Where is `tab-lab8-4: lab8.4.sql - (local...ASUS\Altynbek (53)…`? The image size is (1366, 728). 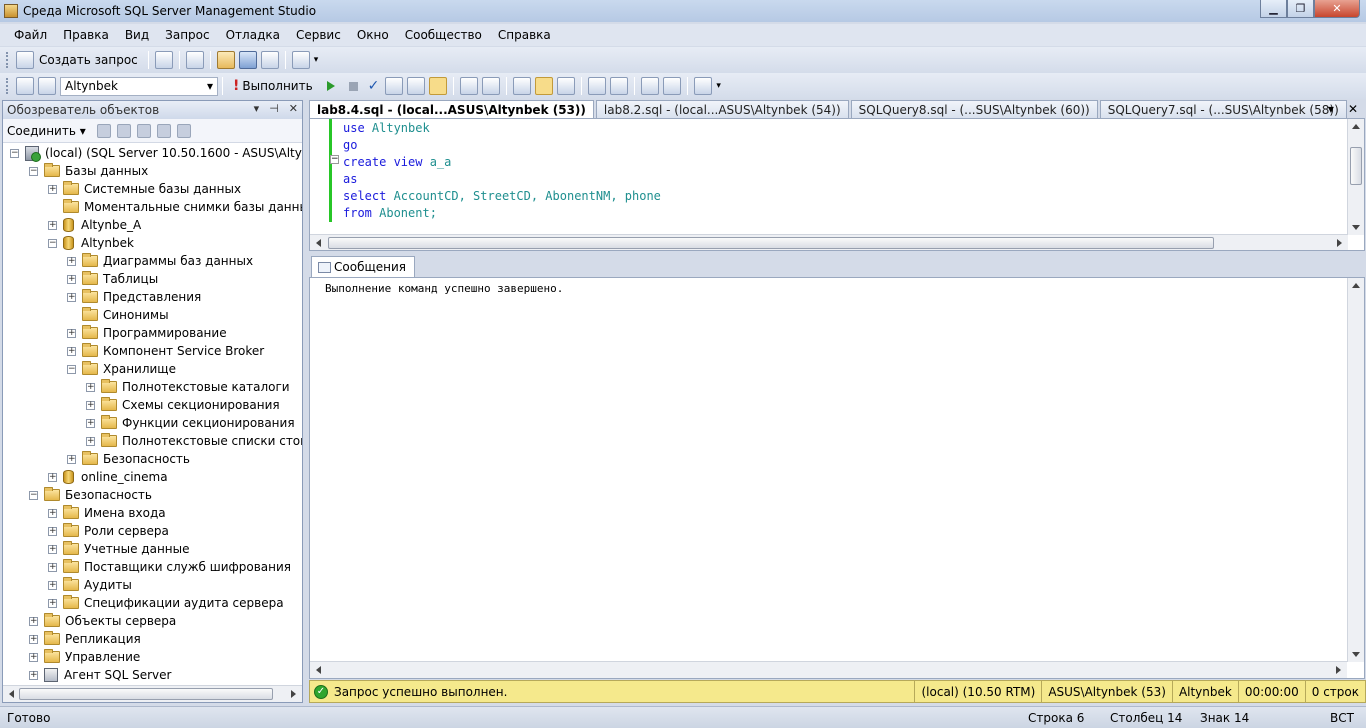 tab-lab8-4: lab8.4.sql - (local...ASUS\Altynbek (53)… is located at coordinates (451, 109).